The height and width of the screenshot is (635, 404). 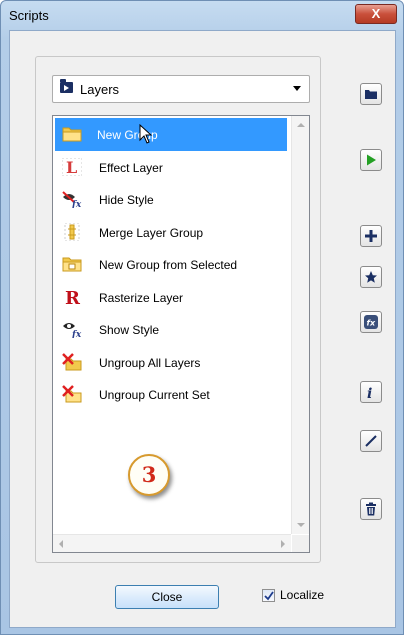 I want to click on script-item-new-group-from-selected: New Group from Selected, so click(x=171, y=264).